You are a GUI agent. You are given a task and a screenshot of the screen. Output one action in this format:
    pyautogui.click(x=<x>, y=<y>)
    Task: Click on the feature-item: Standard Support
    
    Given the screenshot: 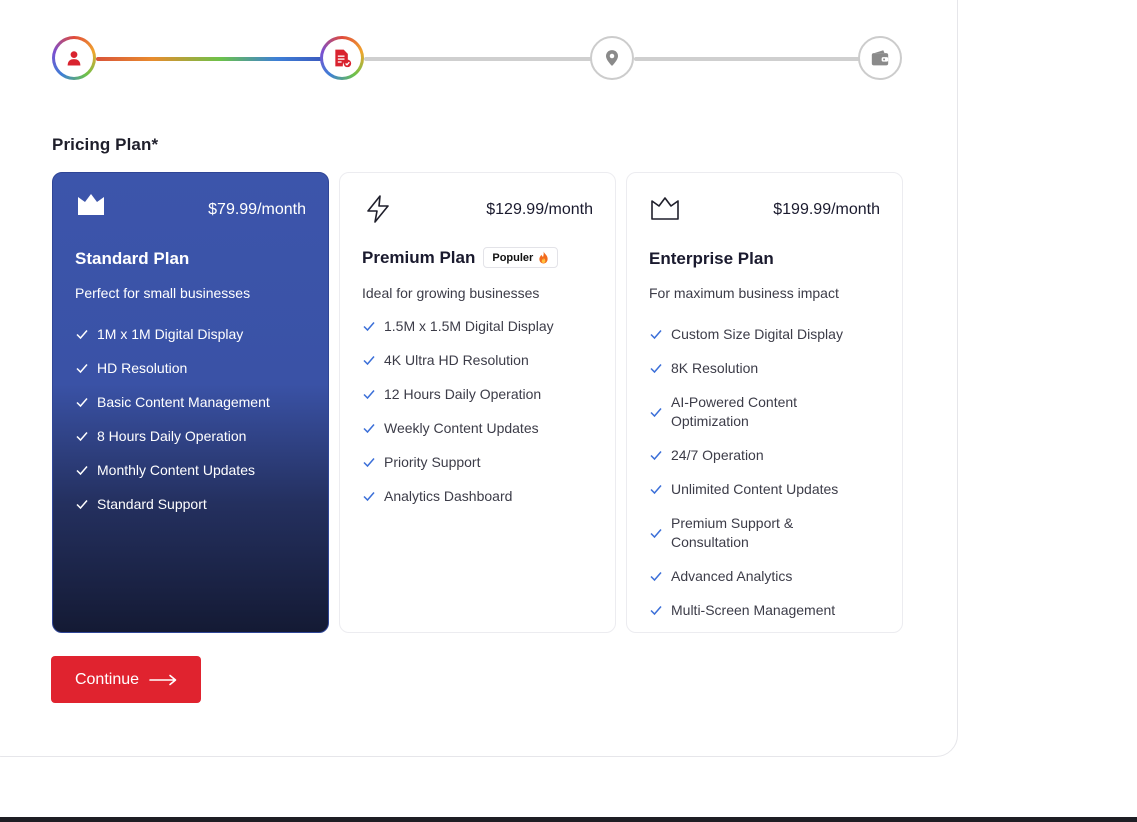 What is the action you would take?
    pyautogui.click(x=192, y=504)
    